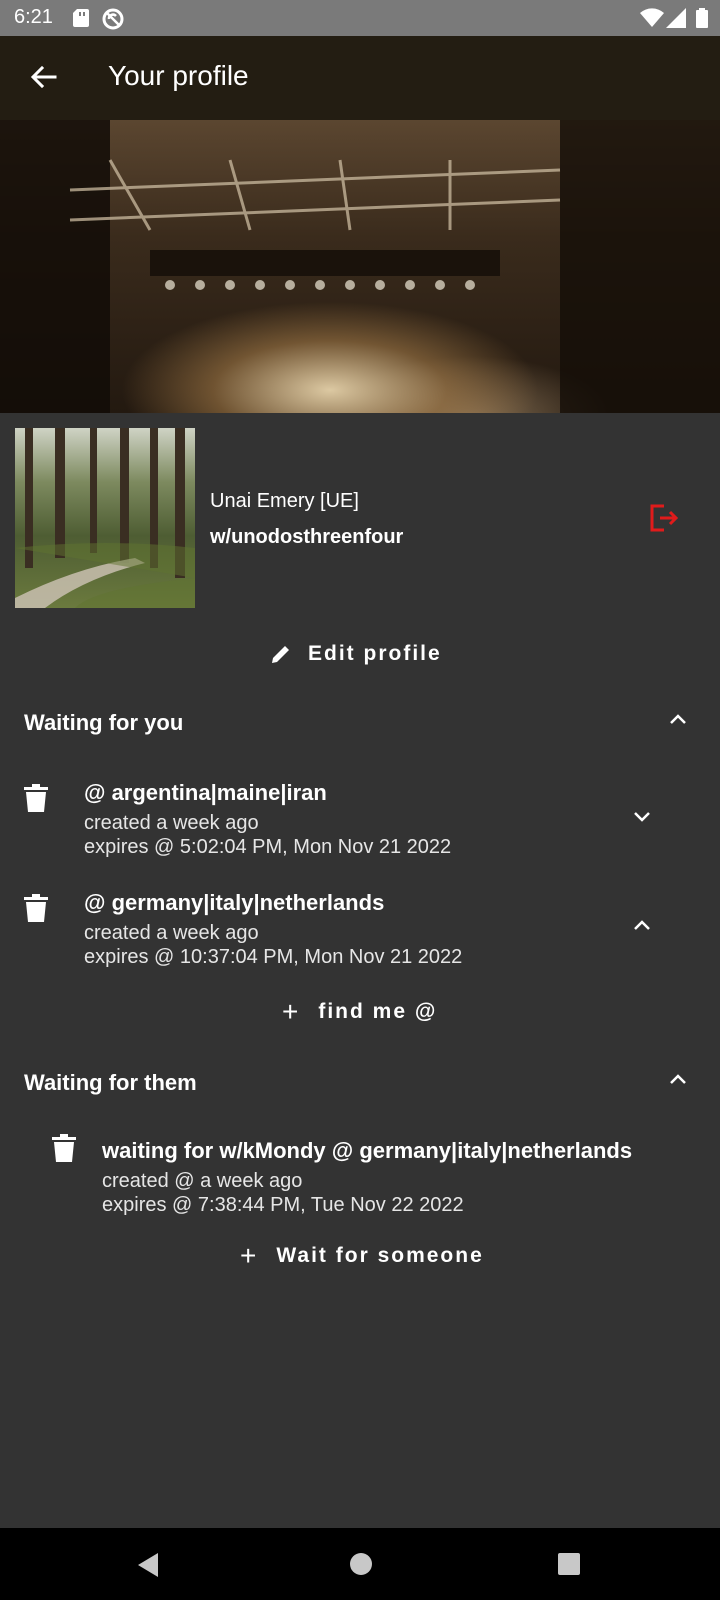 The width and height of the screenshot is (720, 1600). I want to click on status-time: 6:21, so click(33, 17).